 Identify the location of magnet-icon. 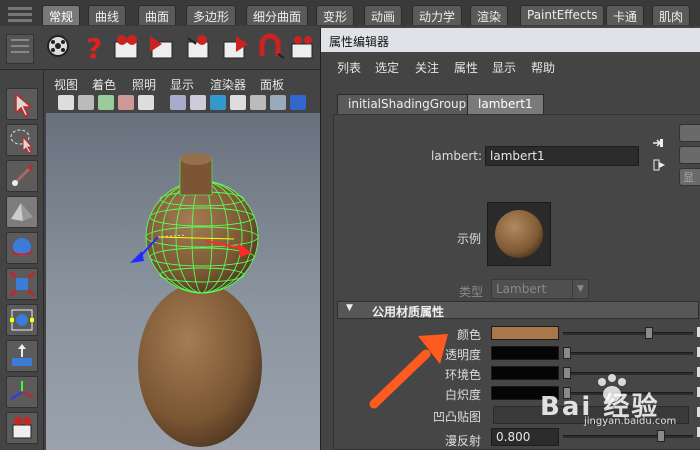
(271, 48).